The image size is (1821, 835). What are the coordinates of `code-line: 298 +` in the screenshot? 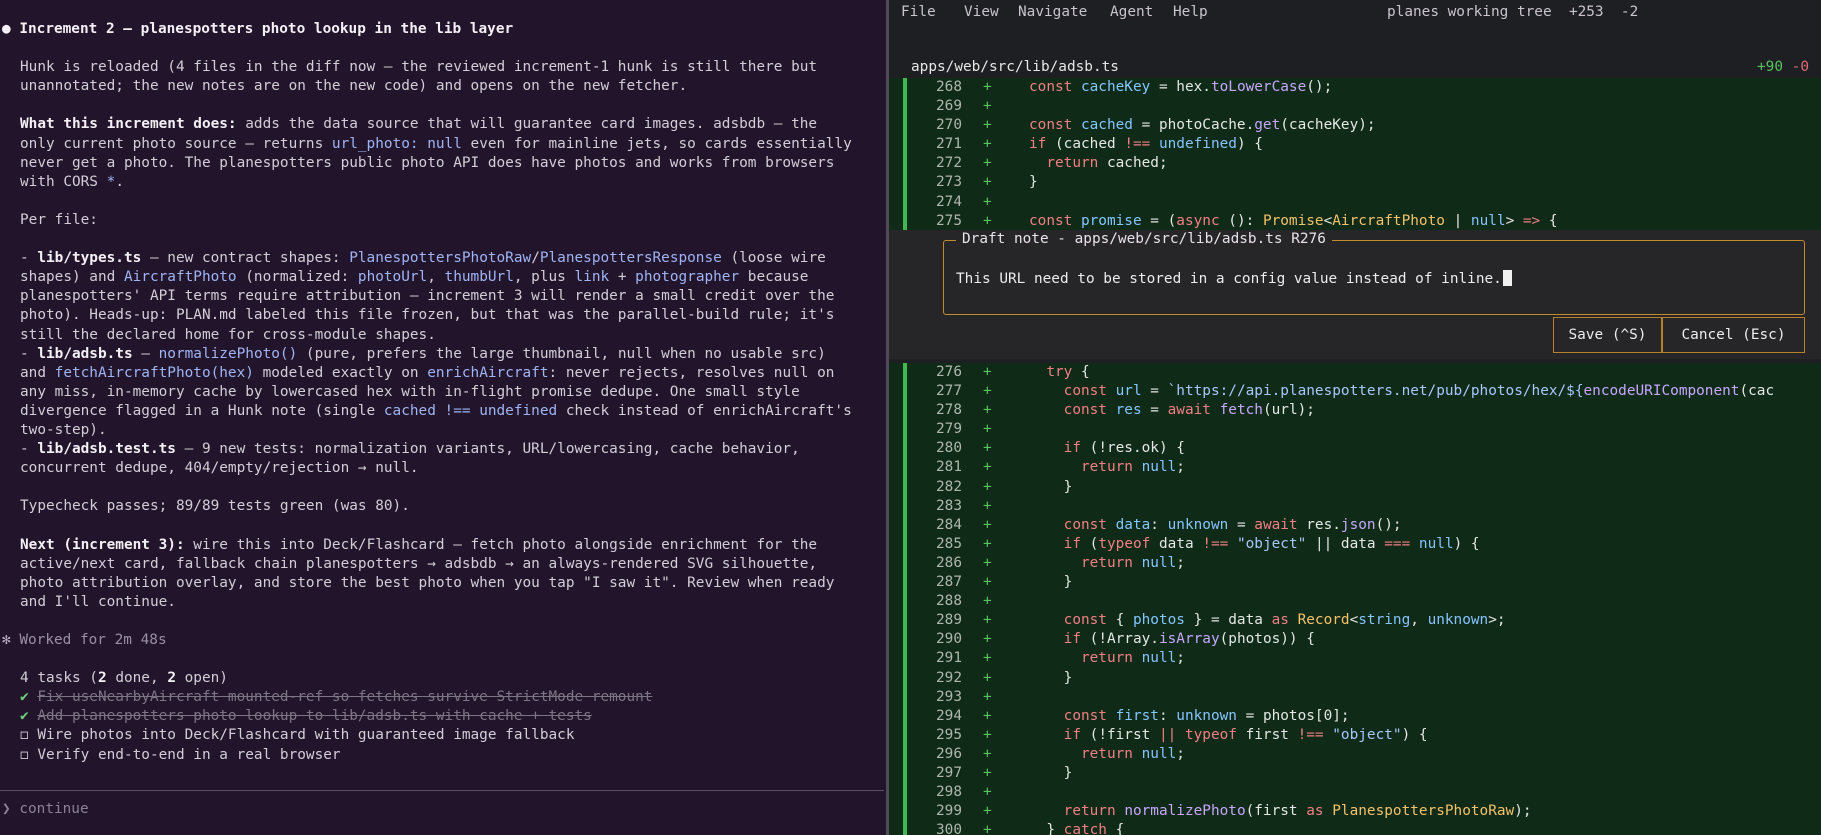 It's located at (1355, 792).